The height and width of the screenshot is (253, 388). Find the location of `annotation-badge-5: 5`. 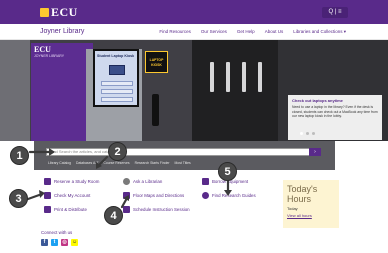

annotation-badge-5: 5 is located at coordinates (227, 171).